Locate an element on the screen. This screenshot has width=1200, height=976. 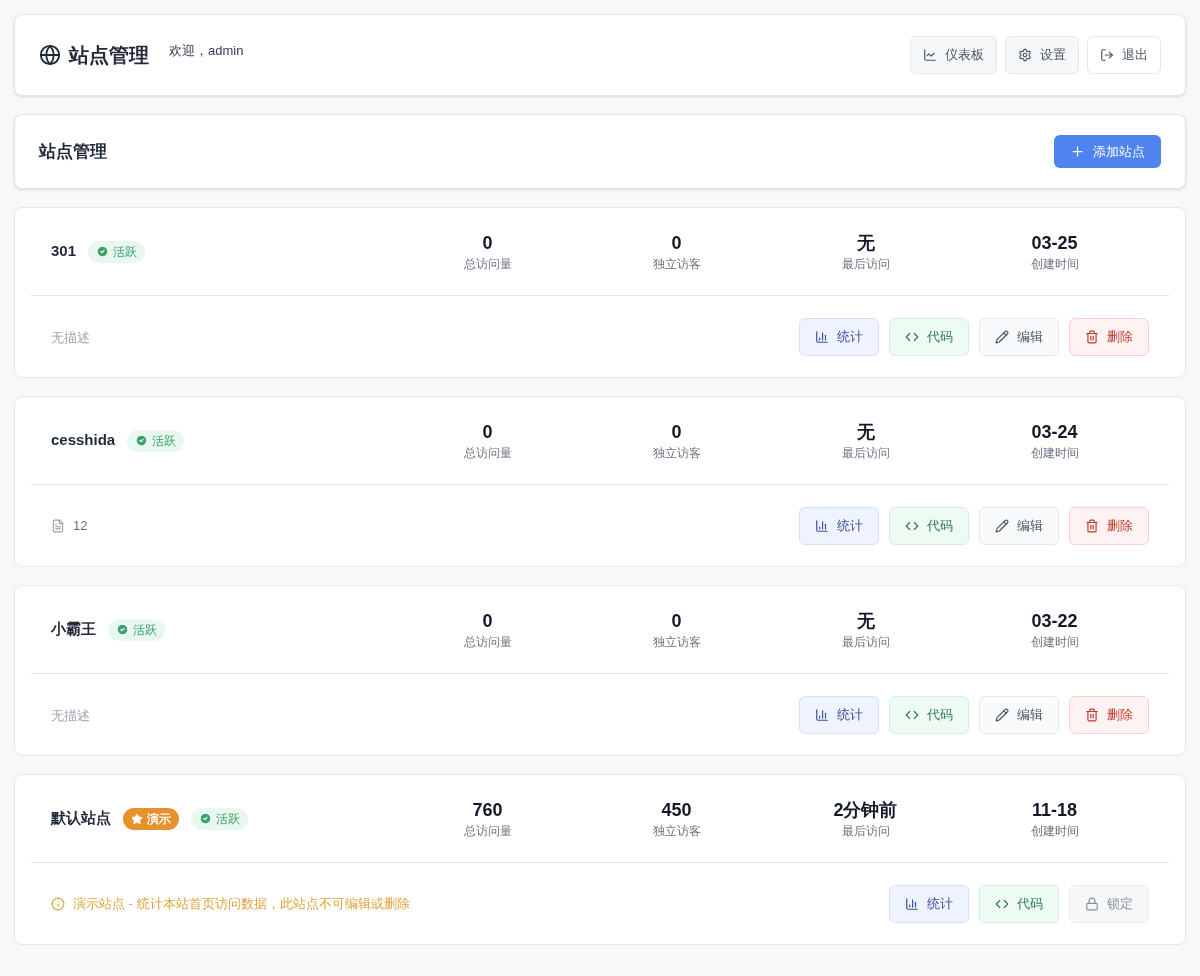
lock-icon is located at coordinates (1092, 903).